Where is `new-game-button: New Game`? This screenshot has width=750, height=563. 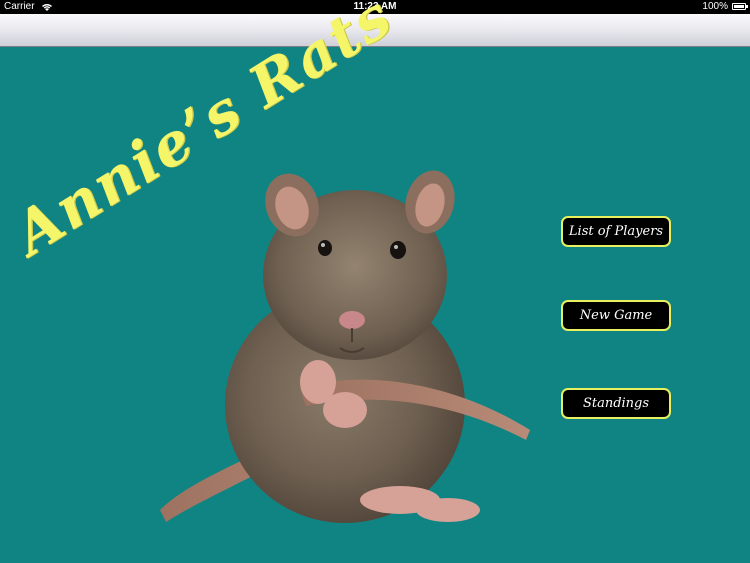 new-game-button: New Game is located at coordinates (616, 315).